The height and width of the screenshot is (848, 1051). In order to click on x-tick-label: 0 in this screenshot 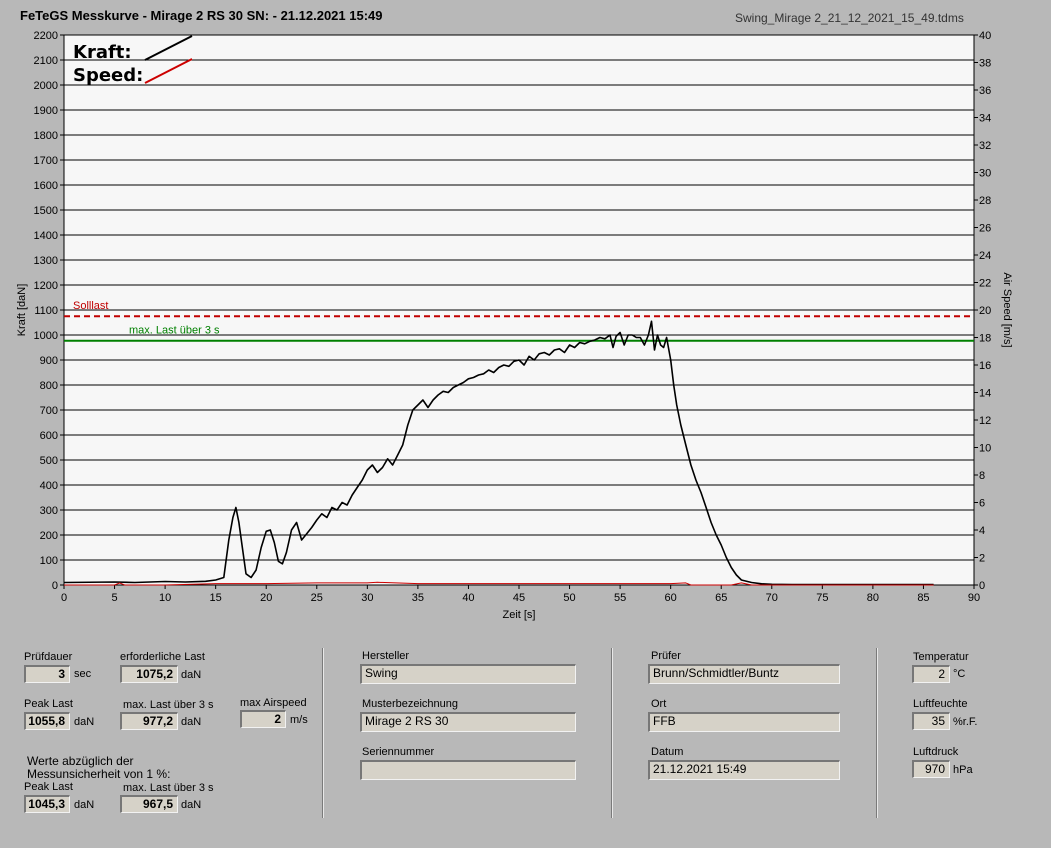, I will do `click(64, 598)`.